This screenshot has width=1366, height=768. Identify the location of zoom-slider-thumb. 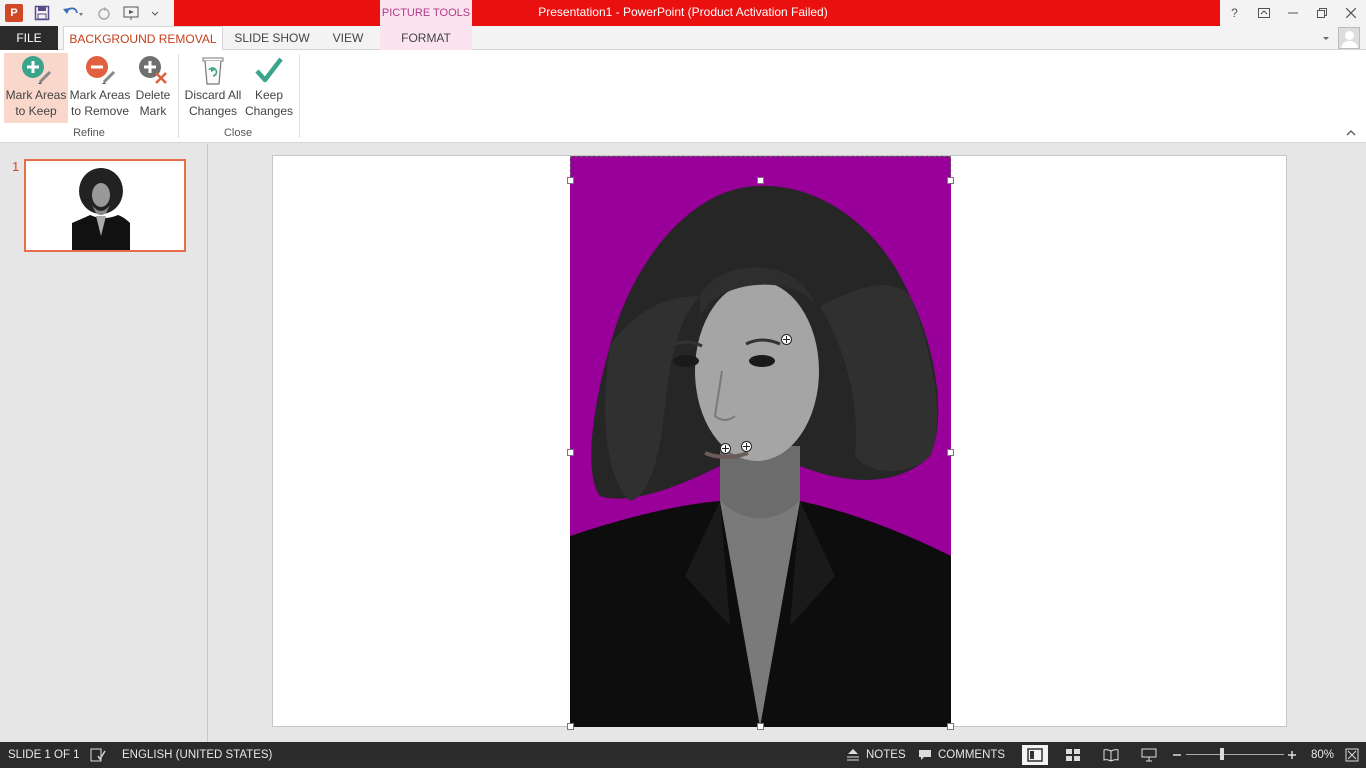
(1222, 754).